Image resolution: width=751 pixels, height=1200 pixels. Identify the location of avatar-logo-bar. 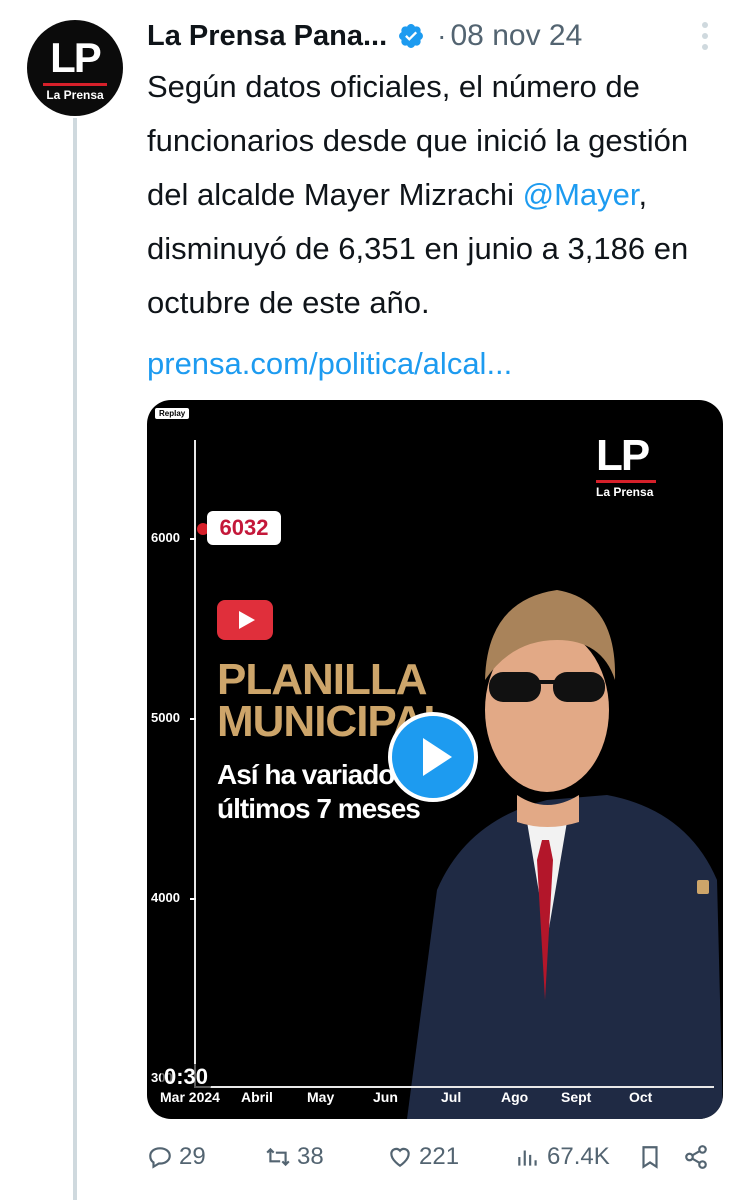
(75, 84).